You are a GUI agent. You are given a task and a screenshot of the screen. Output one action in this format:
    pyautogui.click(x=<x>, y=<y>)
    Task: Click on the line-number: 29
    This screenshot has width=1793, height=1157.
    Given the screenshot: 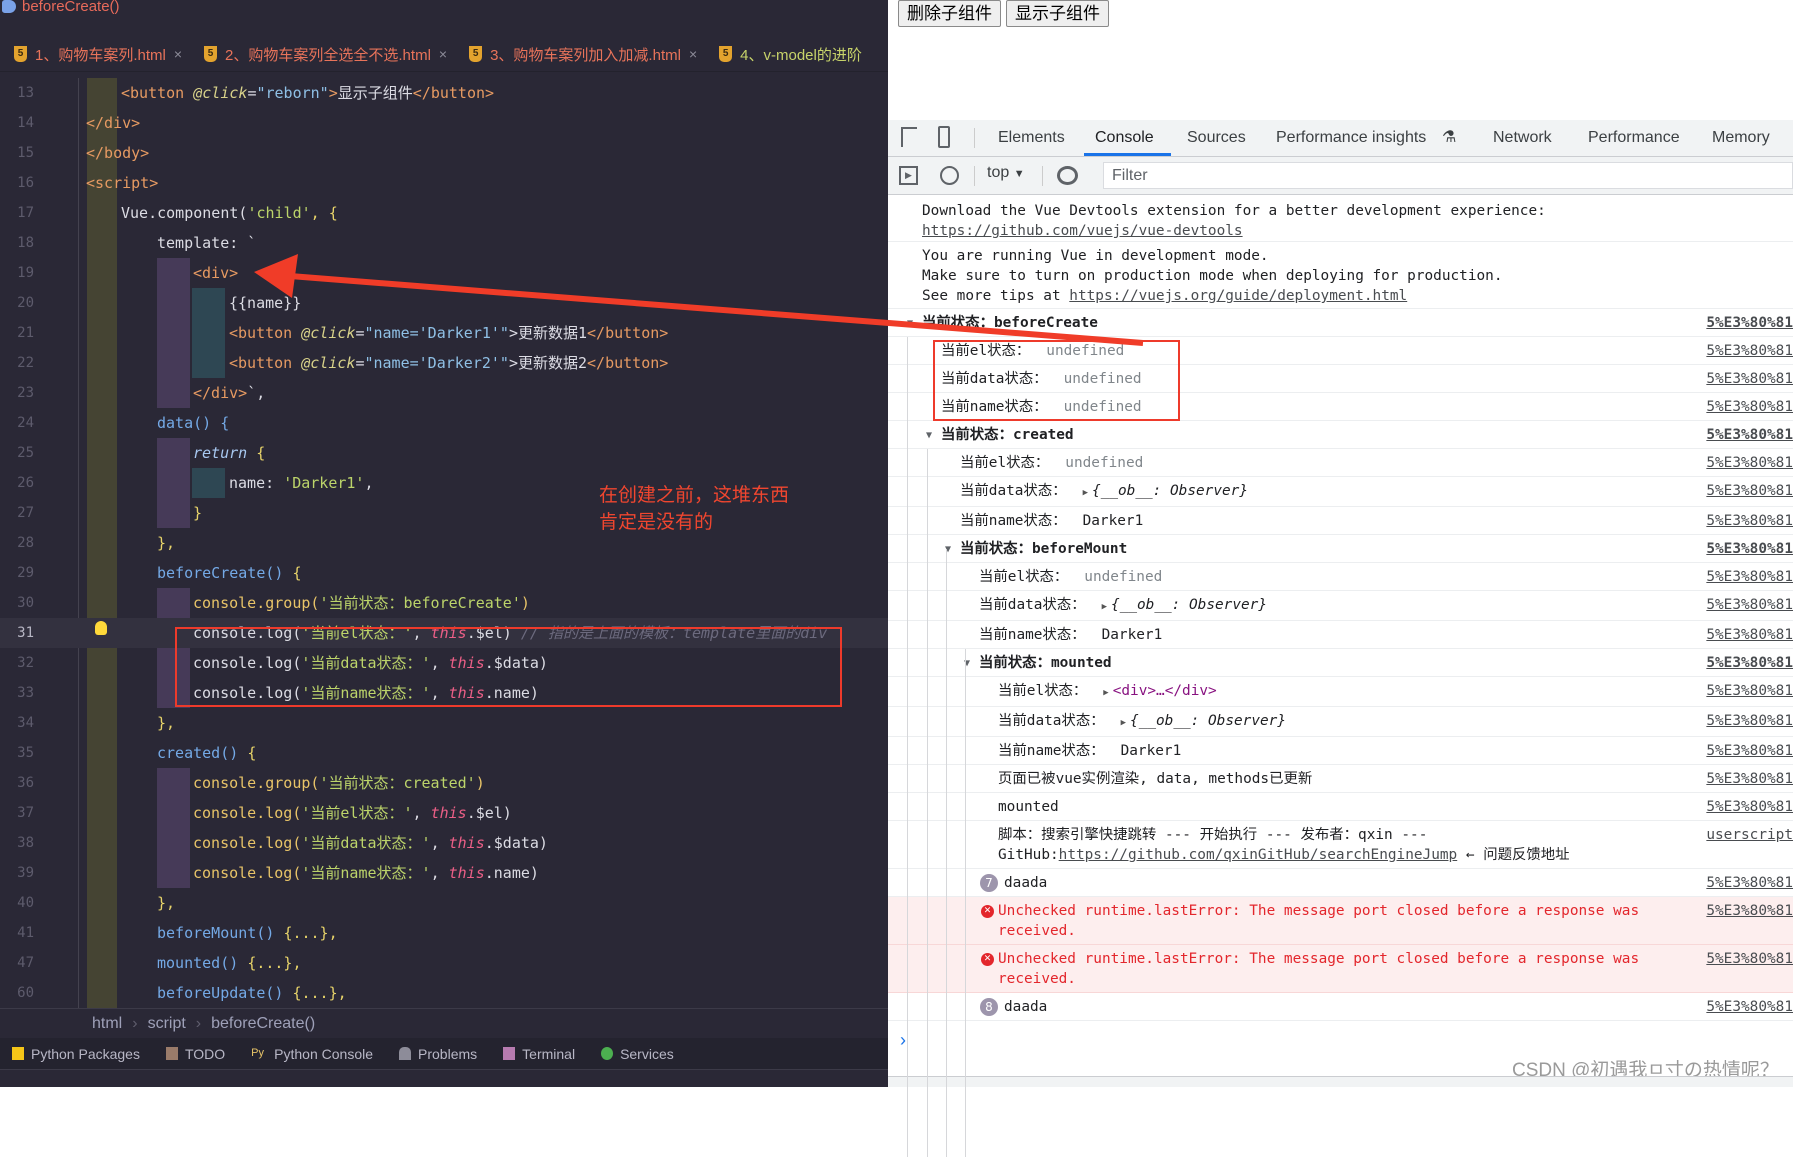 What is the action you would take?
    pyautogui.click(x=17, y=573)
    